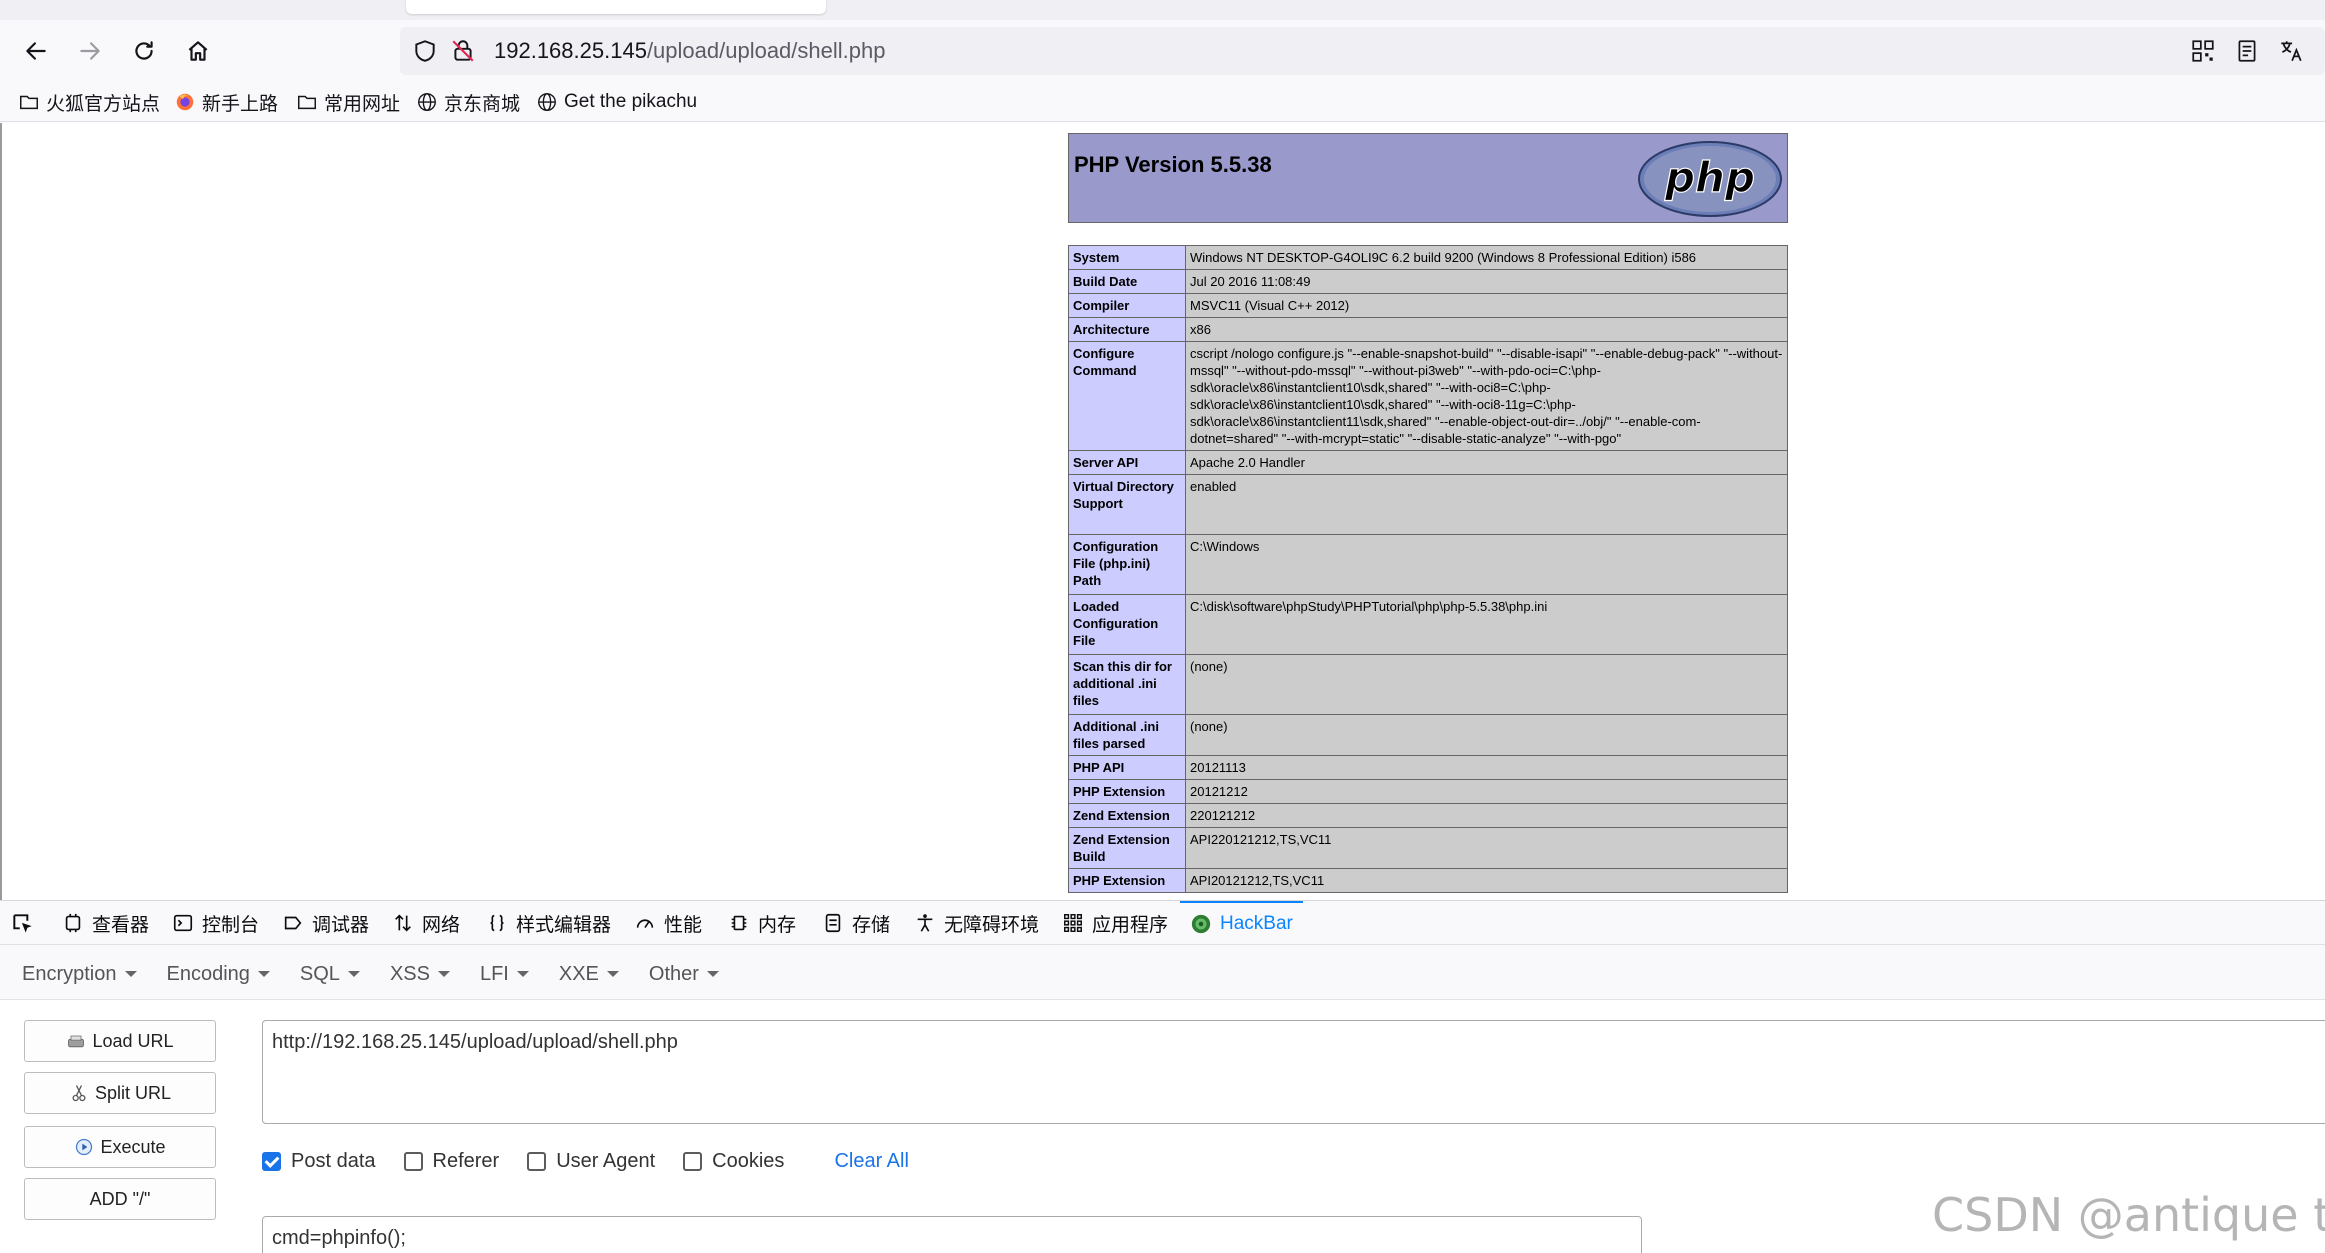 This screenshot has width=2325, height=1253. I want to click on tab-inspector: 查看器, so click(105, 923).